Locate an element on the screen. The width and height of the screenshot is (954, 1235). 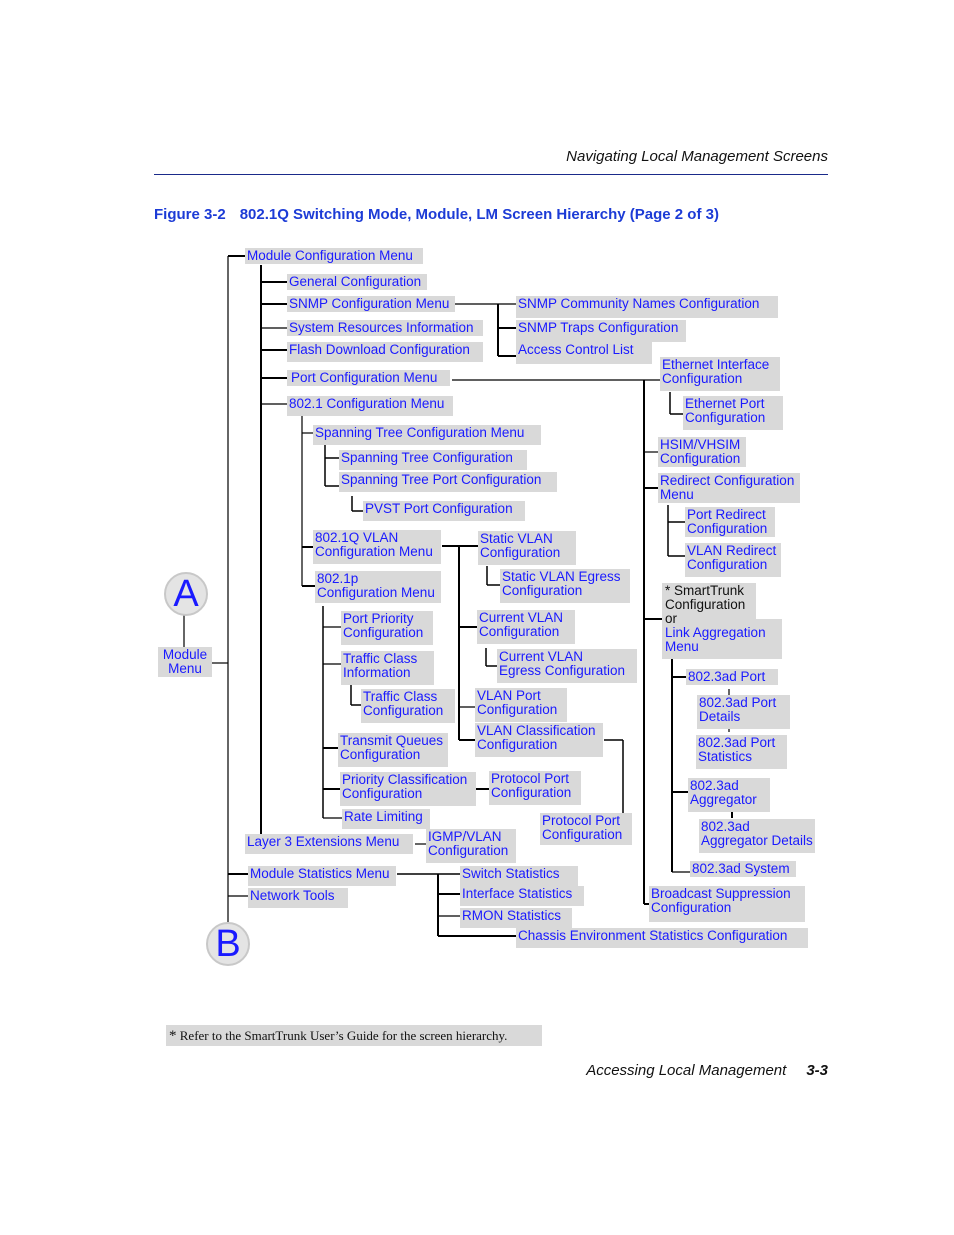
hsim-vhsim-configuration: HSIM/VHSIM Configuration is located at coordinates (702, 452).